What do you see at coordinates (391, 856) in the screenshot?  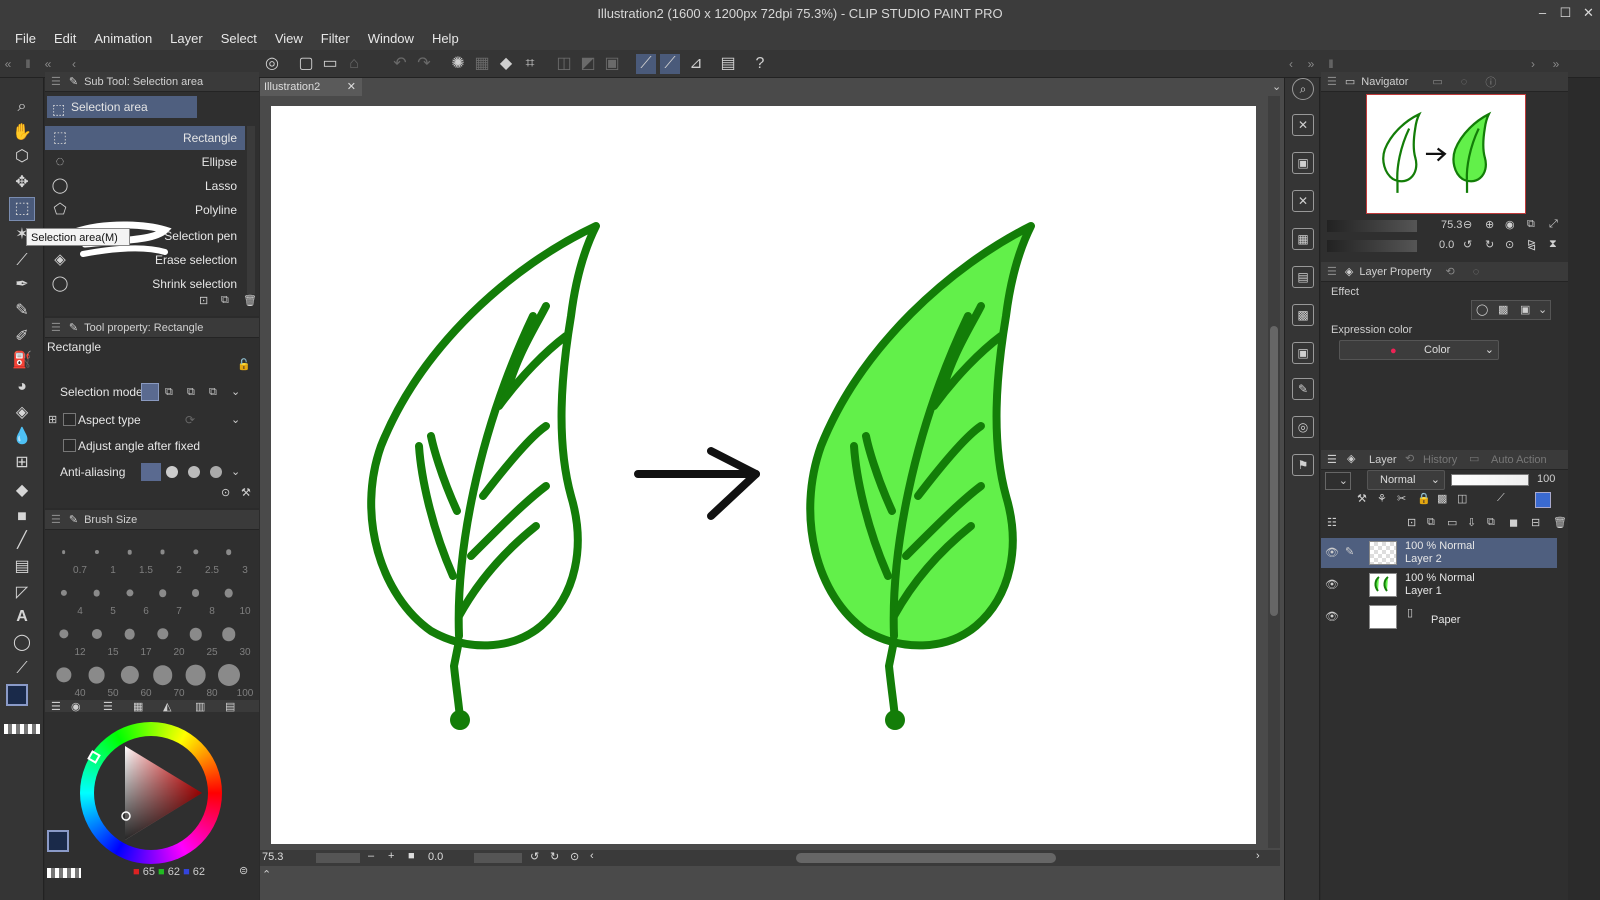 I see `zoom-in-icon: +` at bounding box center [391, 856].